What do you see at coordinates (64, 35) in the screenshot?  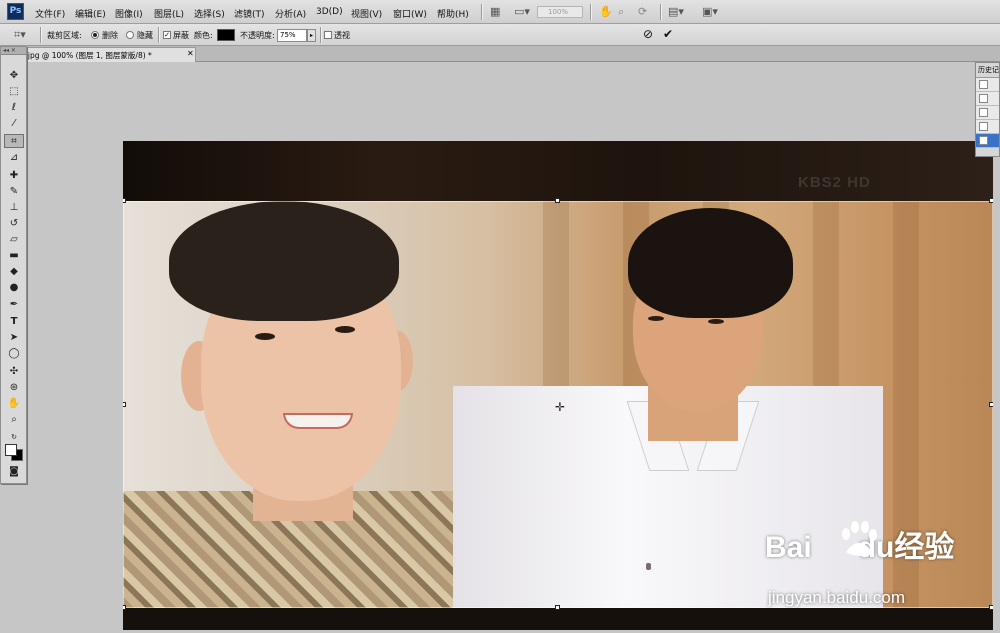 I see `crop-area-label: 裁剪区域:` at bounding box center [64, 35].